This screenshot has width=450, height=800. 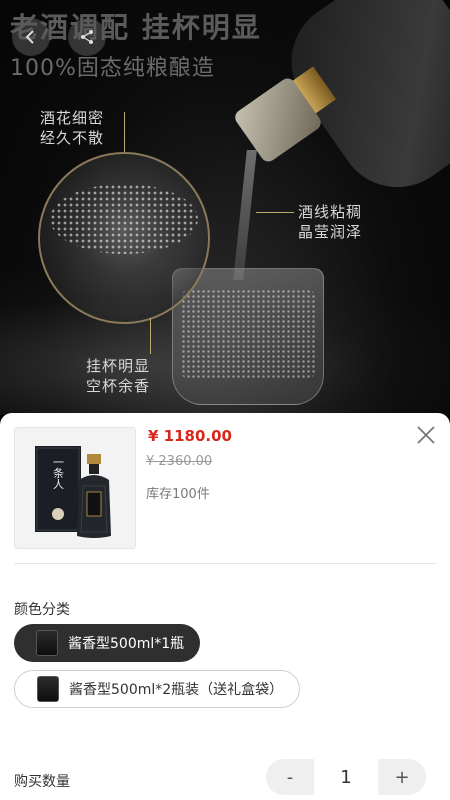 What do you see at coordinates (248, 336) in the screenshot?
I see `glass-cup` at bounding box center [248, 336].